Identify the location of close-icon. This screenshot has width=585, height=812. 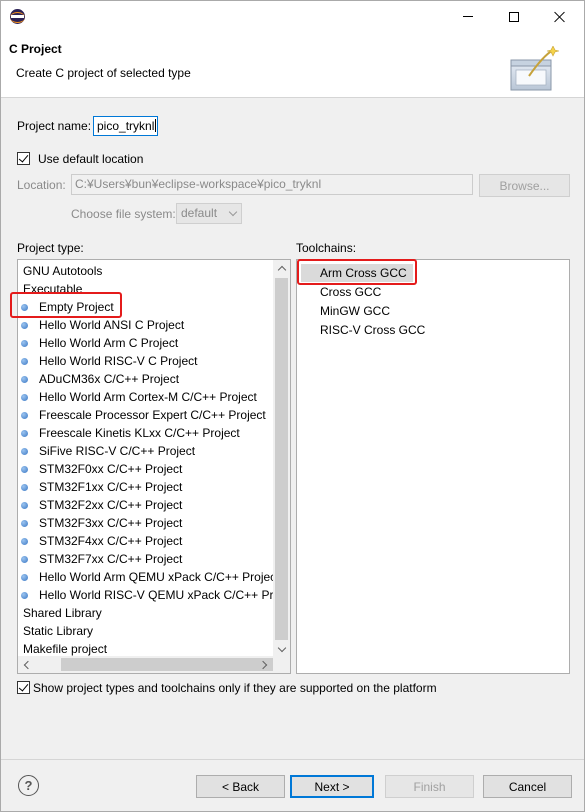
(560, 17).